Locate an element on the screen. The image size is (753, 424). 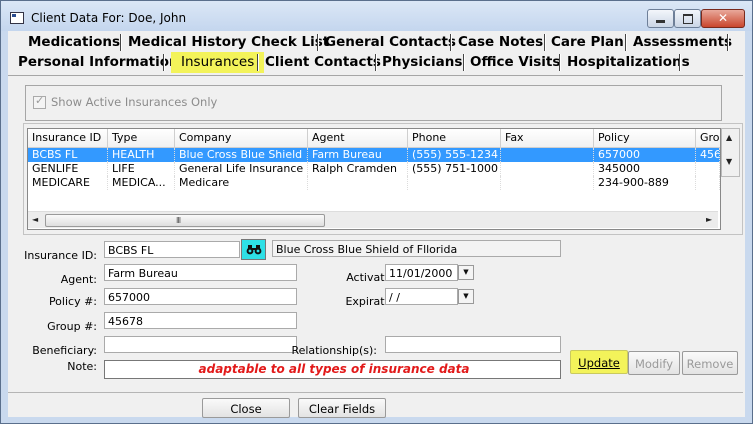
window-title: Client Data For: Doe, John is located at coordinates (109, 18).